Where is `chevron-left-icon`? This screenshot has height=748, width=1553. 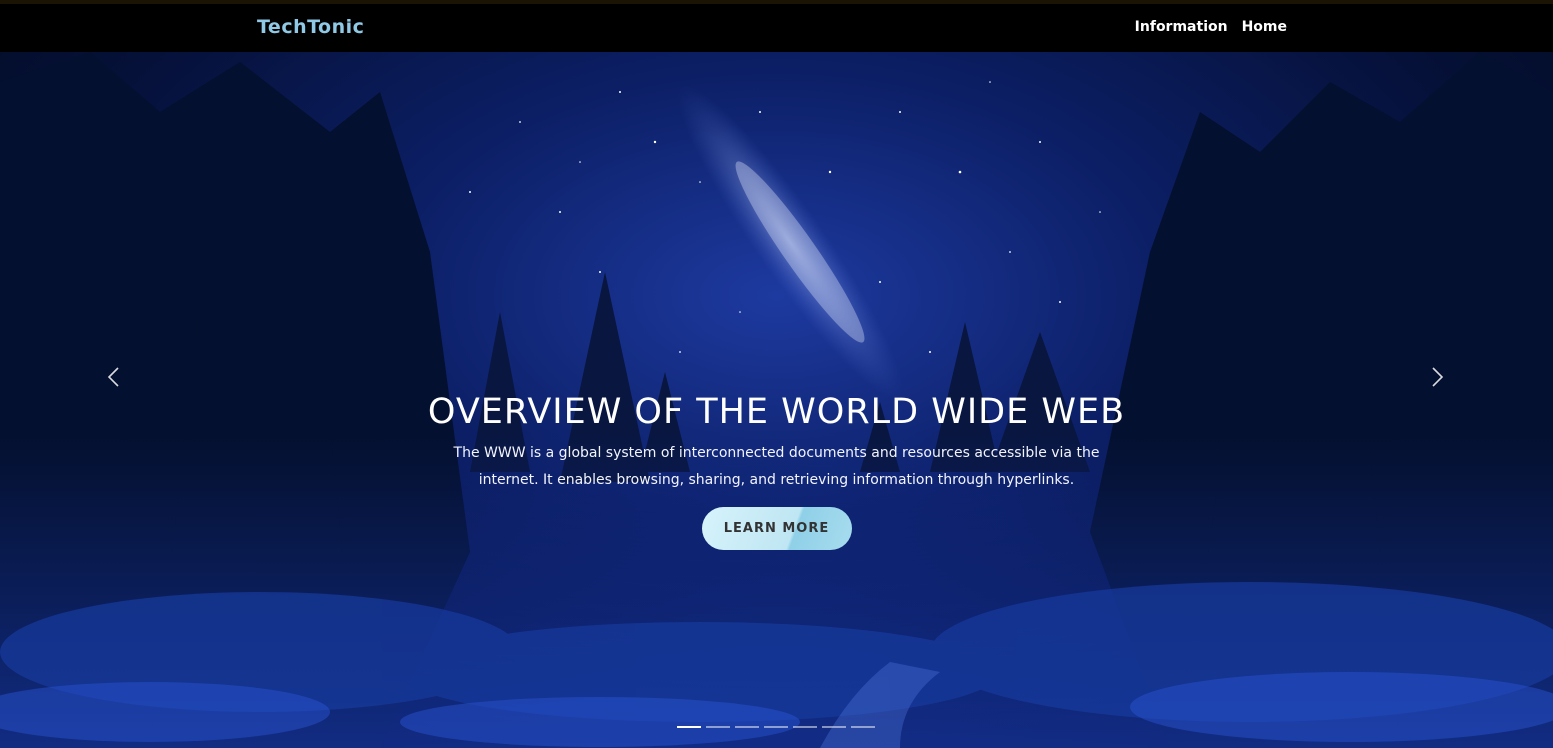
chevron-left-icon is located at coordinates (113, 377).